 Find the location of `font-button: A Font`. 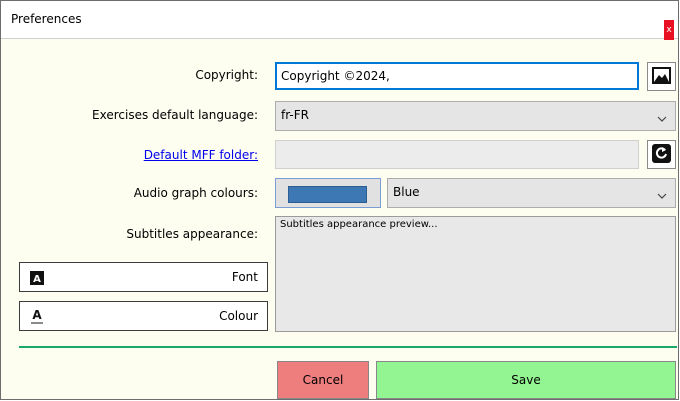

font-button: A Font is located at coordinates (143, 277).